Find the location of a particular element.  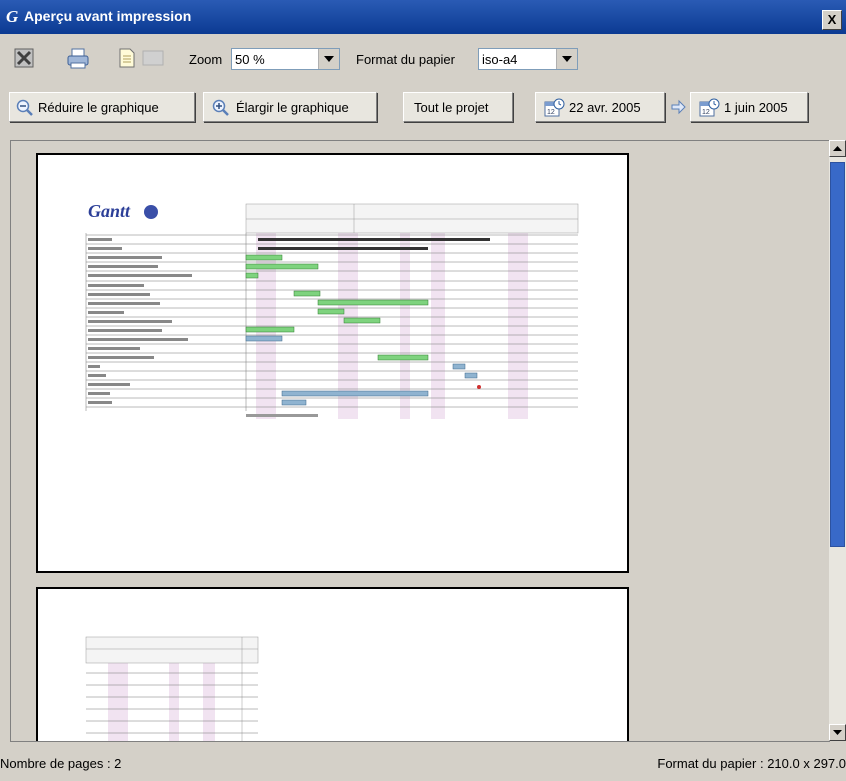

vertical-scrollbar is located at coordinates (837, 440).